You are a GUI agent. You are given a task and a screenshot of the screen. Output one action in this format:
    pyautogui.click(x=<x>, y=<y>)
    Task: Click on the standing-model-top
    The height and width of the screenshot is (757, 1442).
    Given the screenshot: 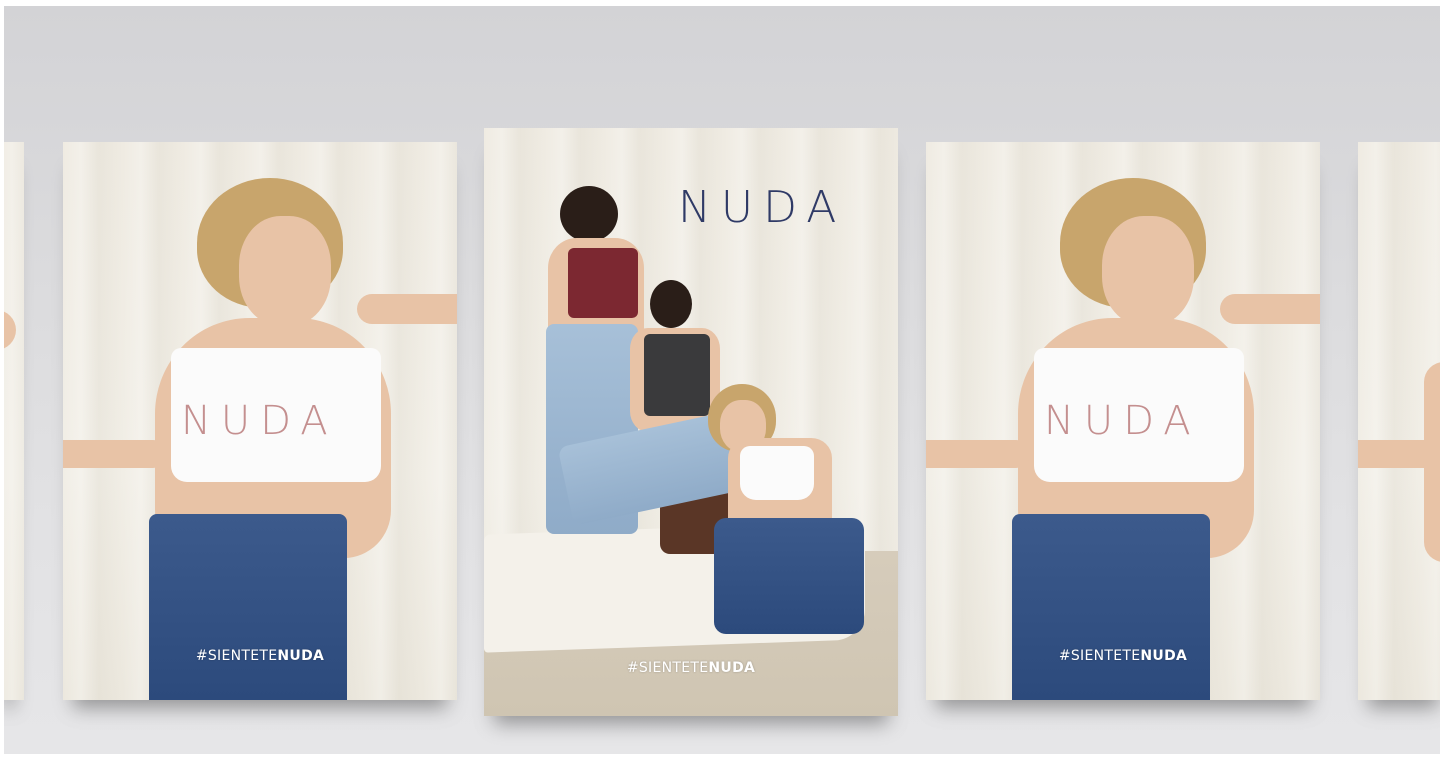 What is the action you would take?
    pyautogui.click(x=603, y=283)
    